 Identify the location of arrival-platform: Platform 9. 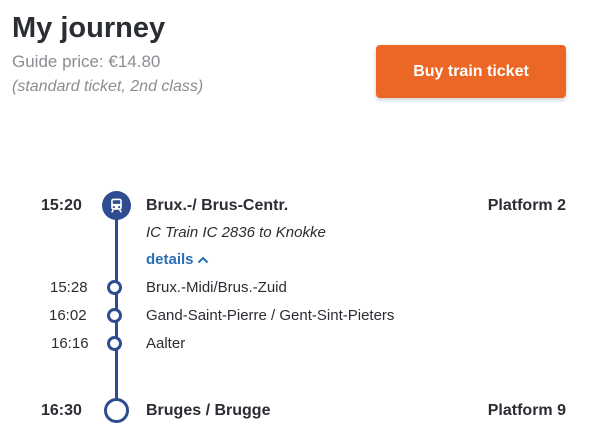
(526, 410).